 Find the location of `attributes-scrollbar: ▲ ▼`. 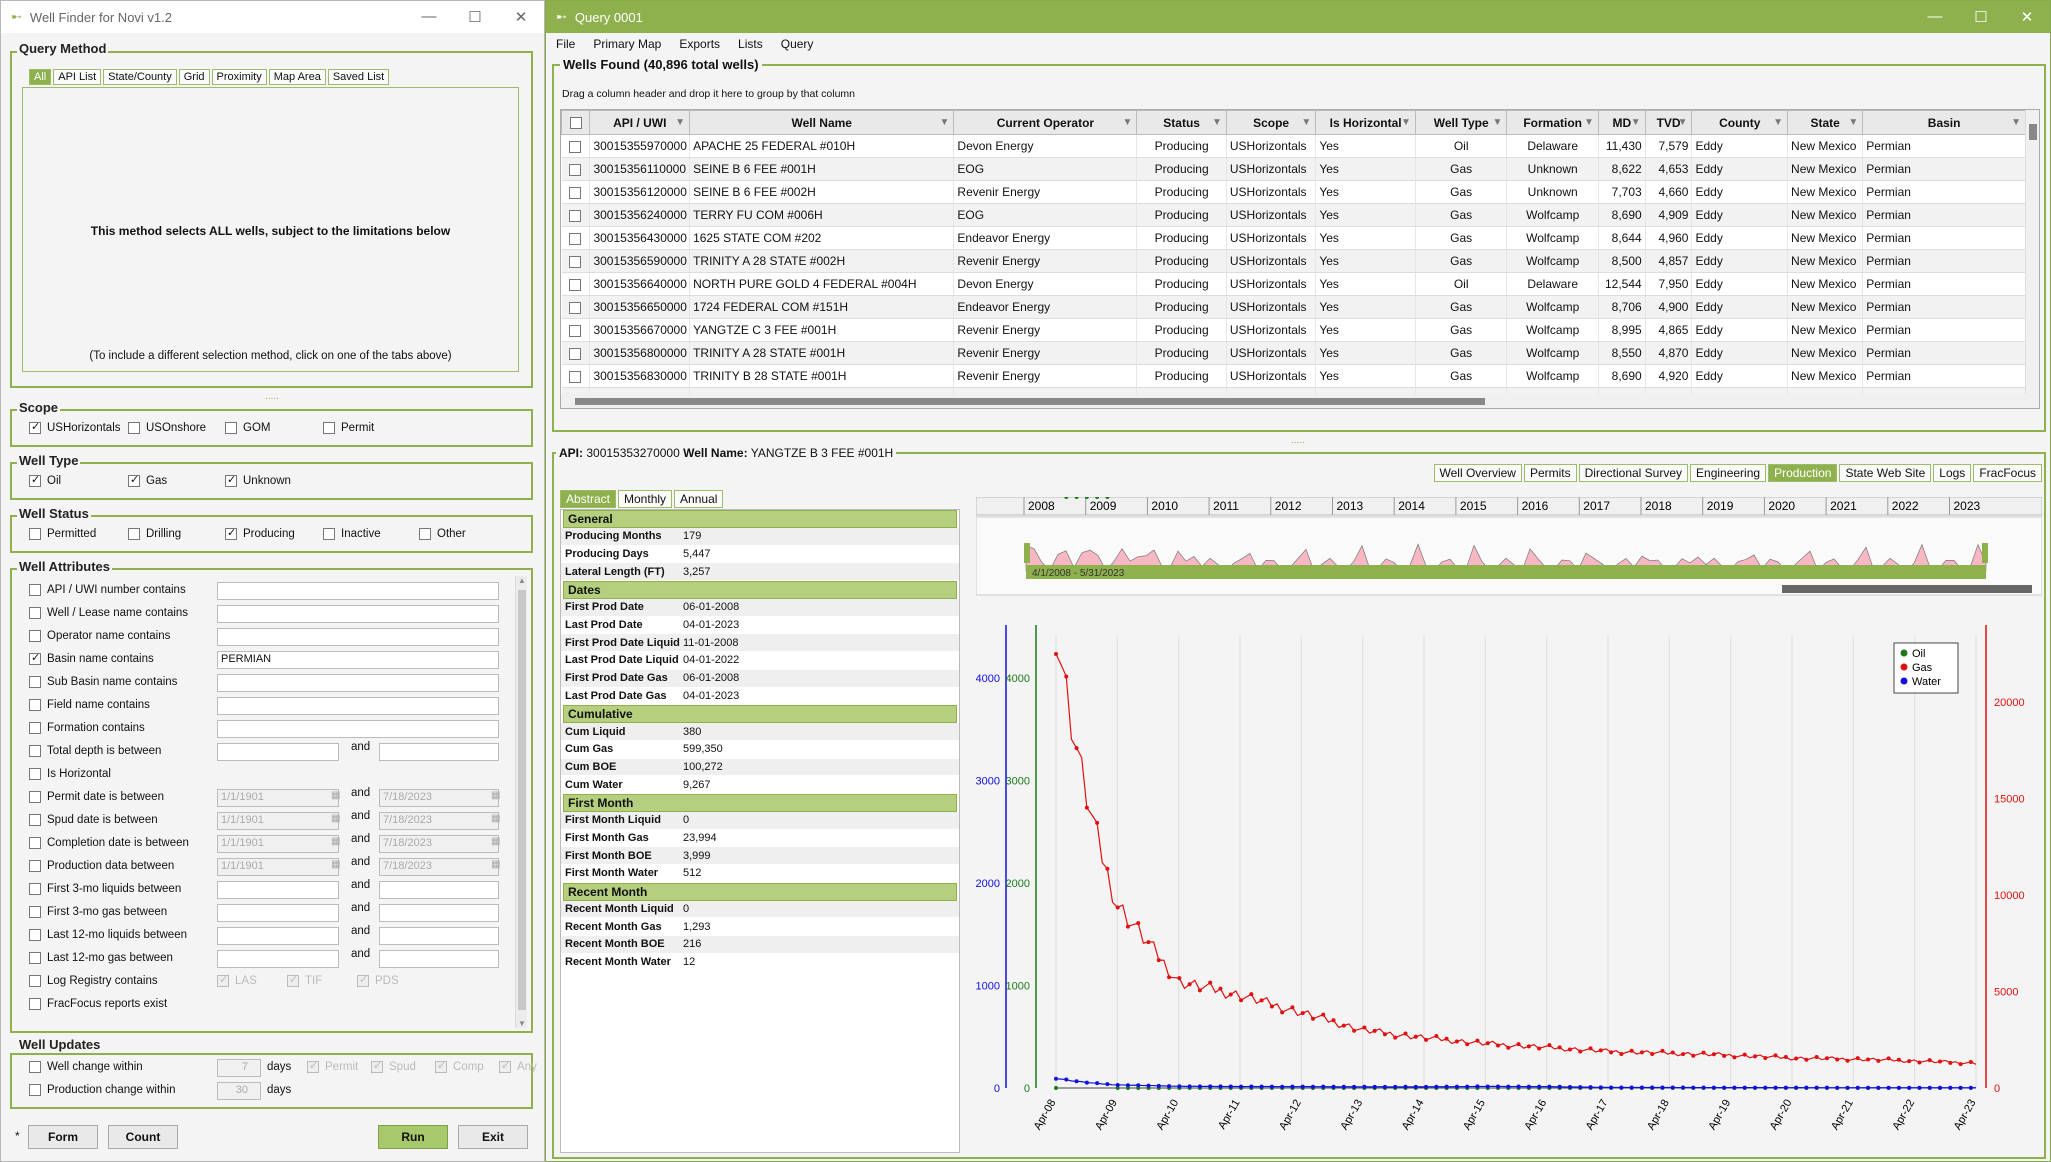

attributes-scrollbar: ▲ ▼ is located at coordinates (521, 802).